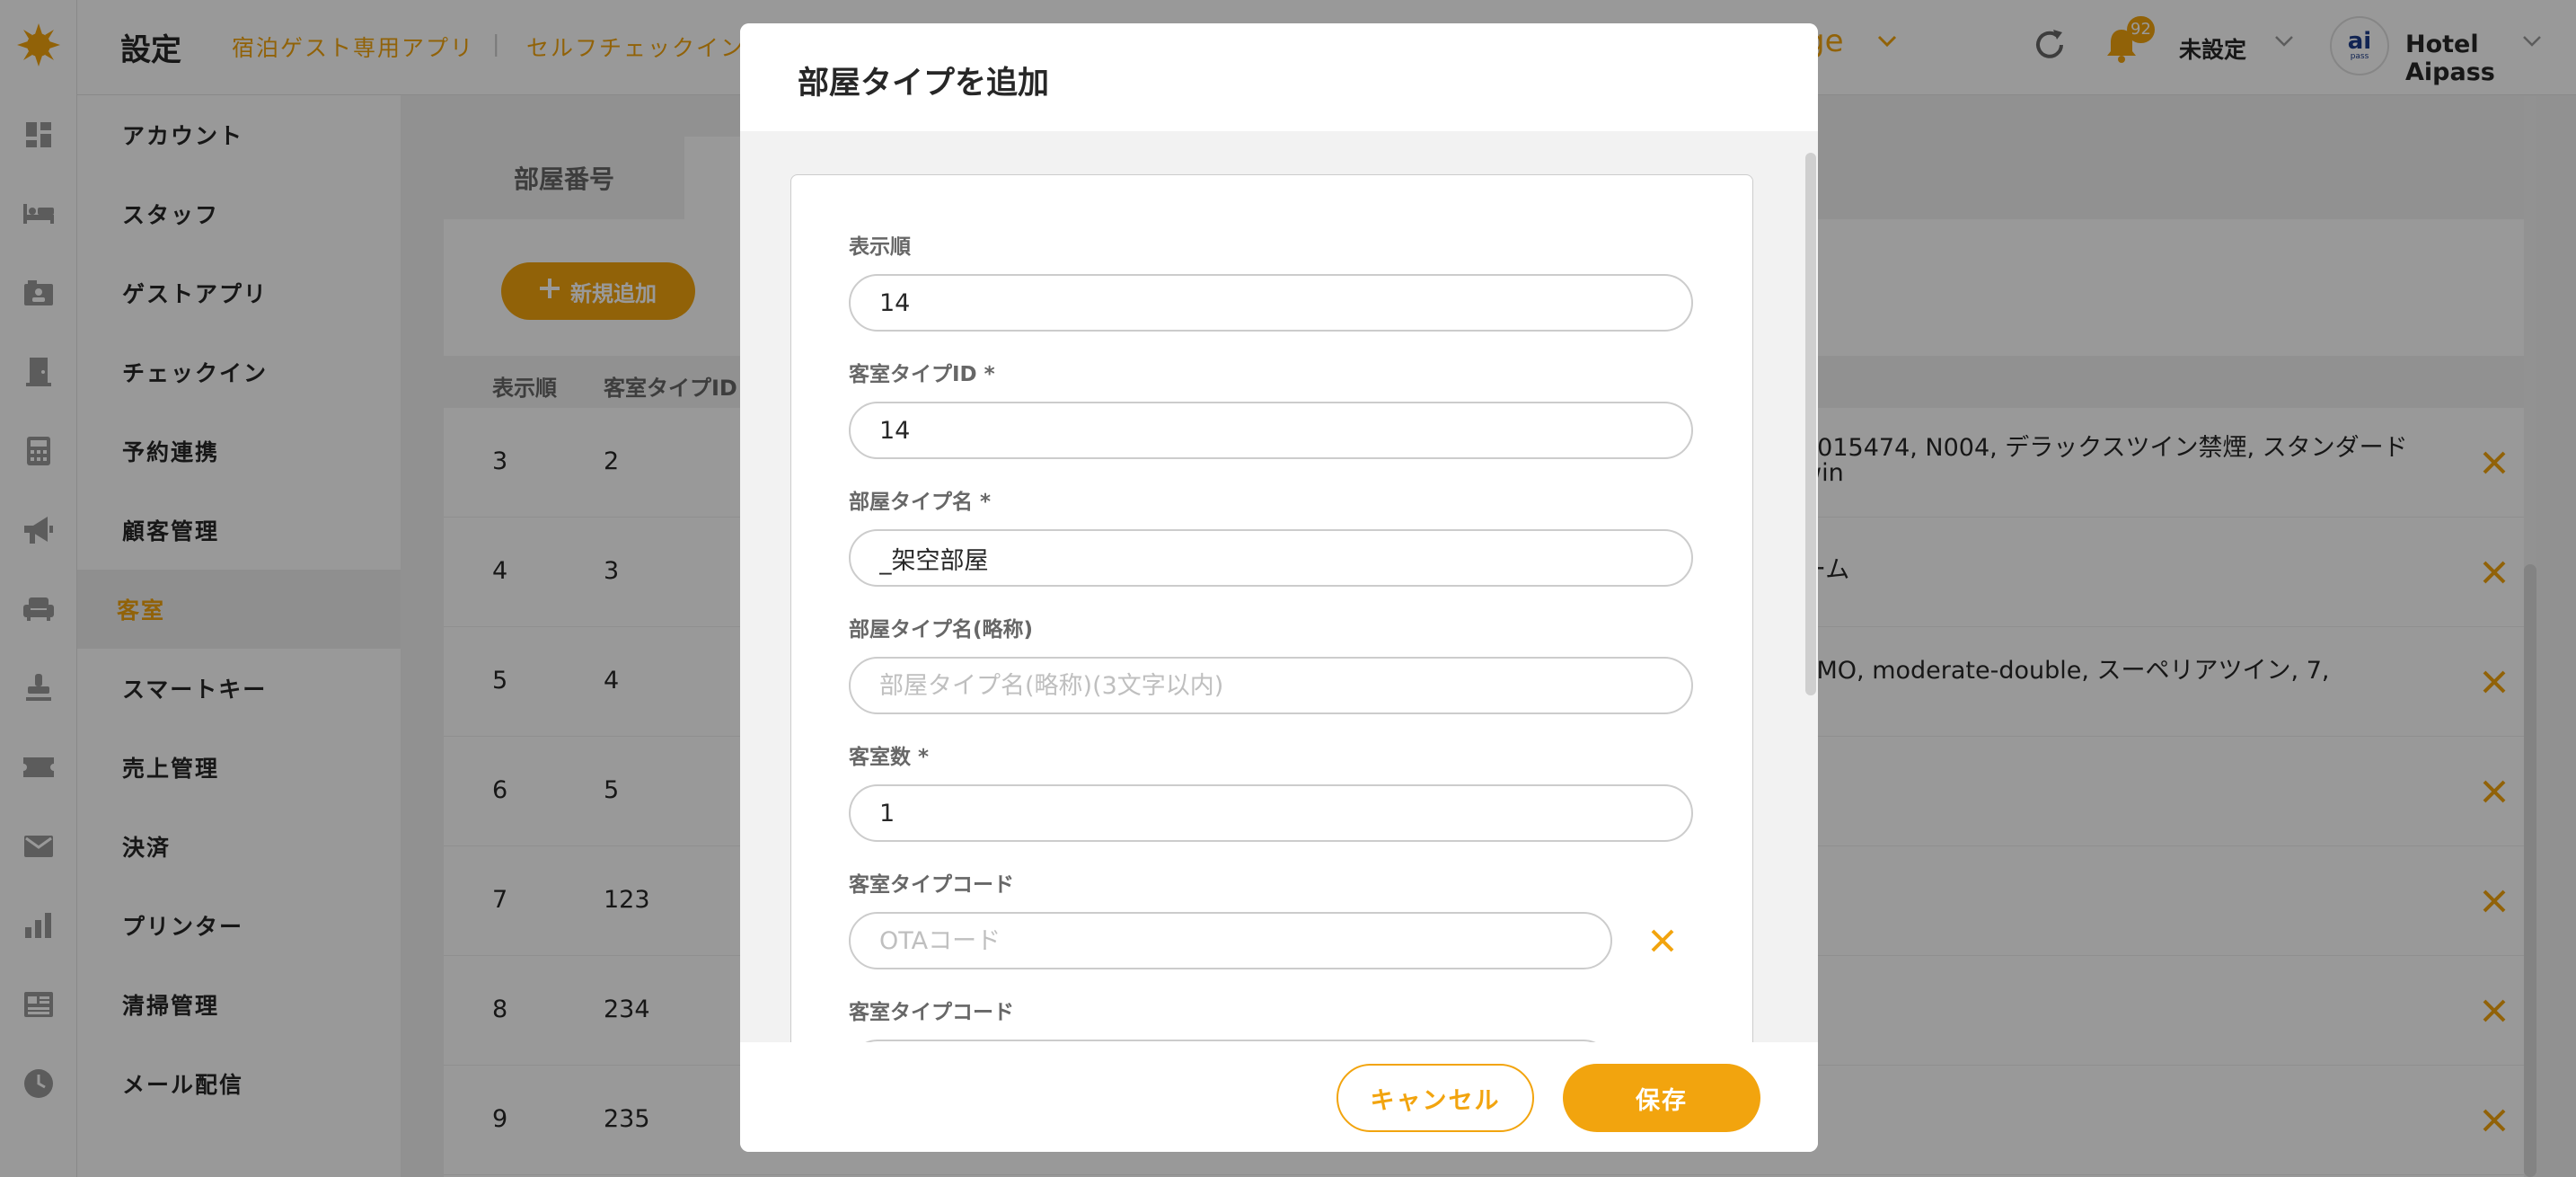  Describe the element at coordinates (1230, 940) in the screenshot. I see `type-code-input` at that location.